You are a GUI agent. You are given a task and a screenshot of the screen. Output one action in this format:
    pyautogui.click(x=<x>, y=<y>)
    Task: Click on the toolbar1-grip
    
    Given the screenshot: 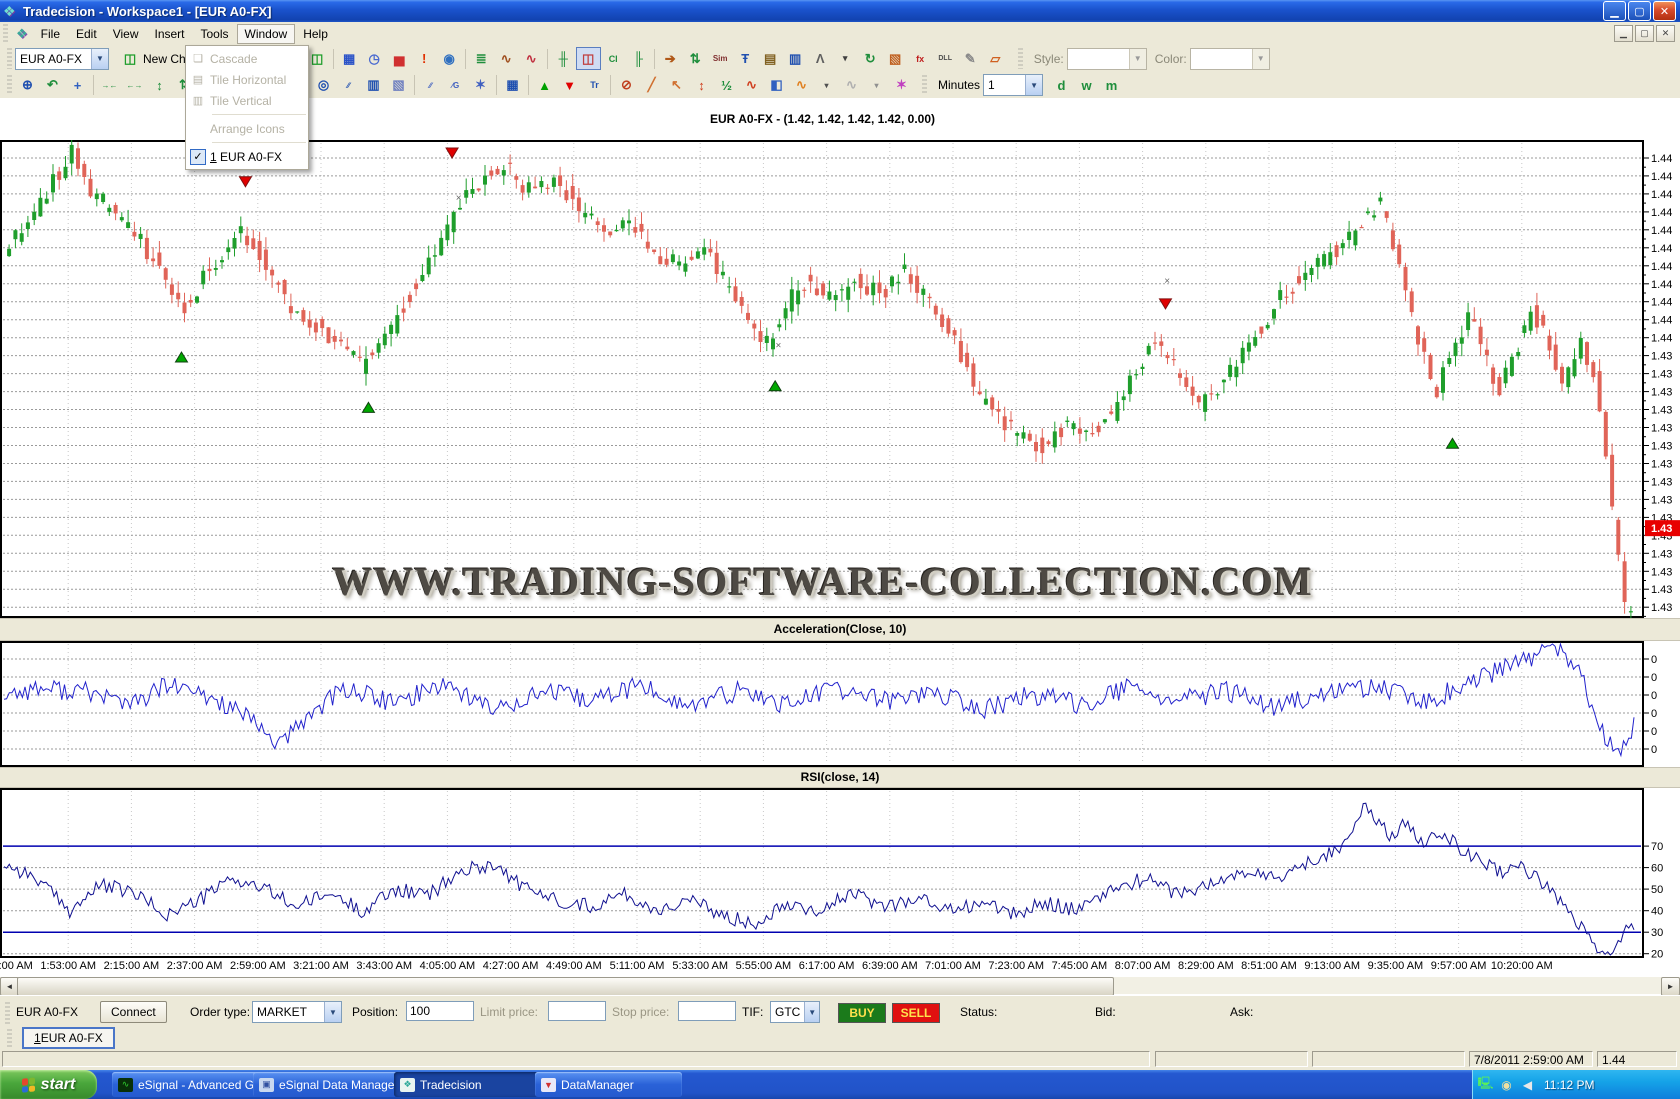 What is the action you would take?
    pyautogui.click(x=9, y=58)
    